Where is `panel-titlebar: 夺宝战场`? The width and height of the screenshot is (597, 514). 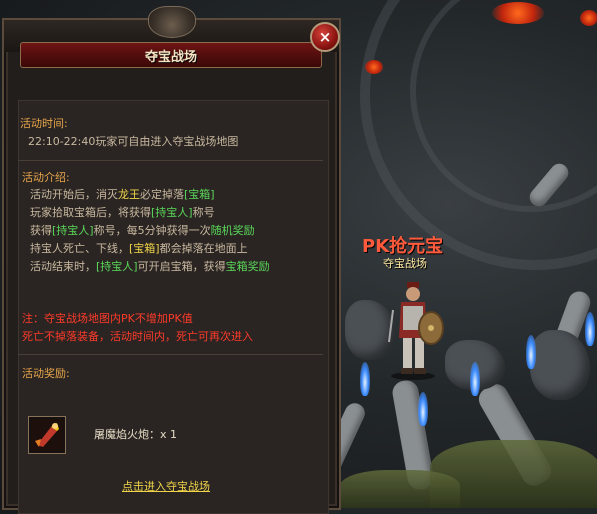
panel-titlebar: 夺宝战场 is located at coordinates (171, 55).